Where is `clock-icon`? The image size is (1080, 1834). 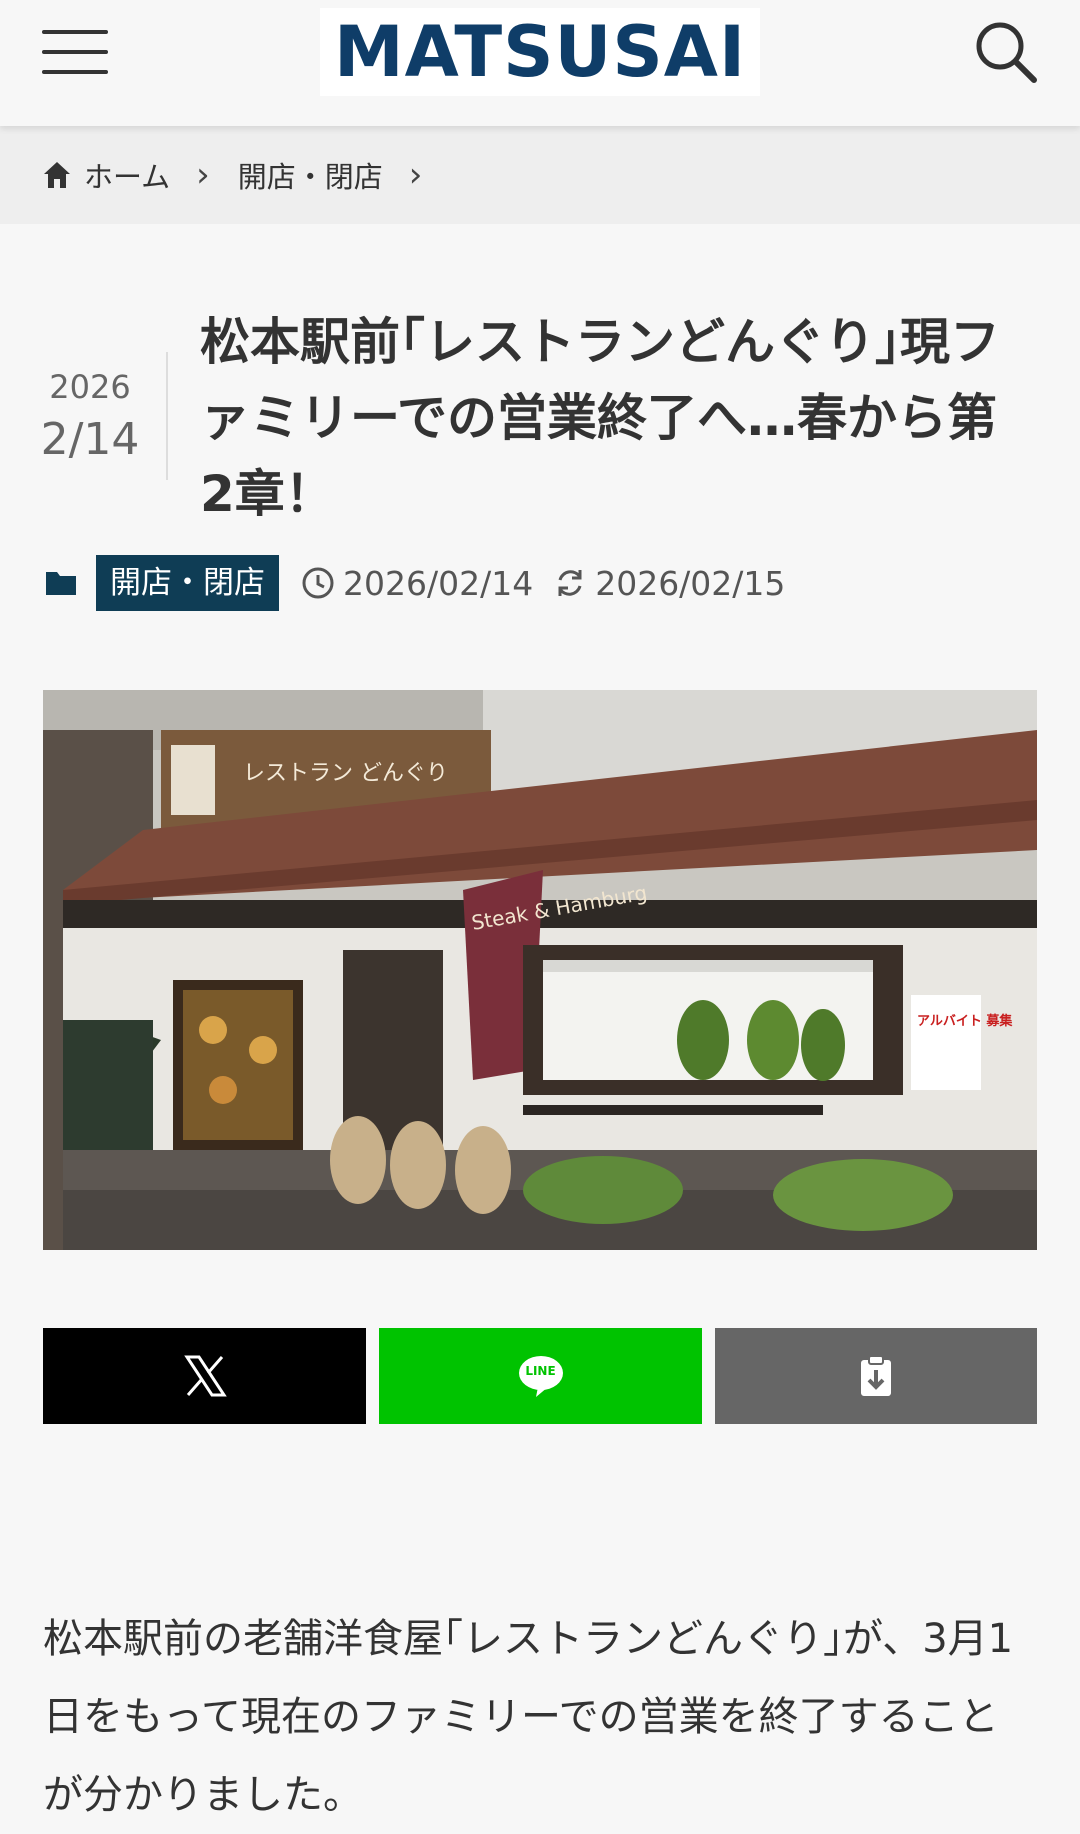 clock-icon is located at coordinates (318, 583).